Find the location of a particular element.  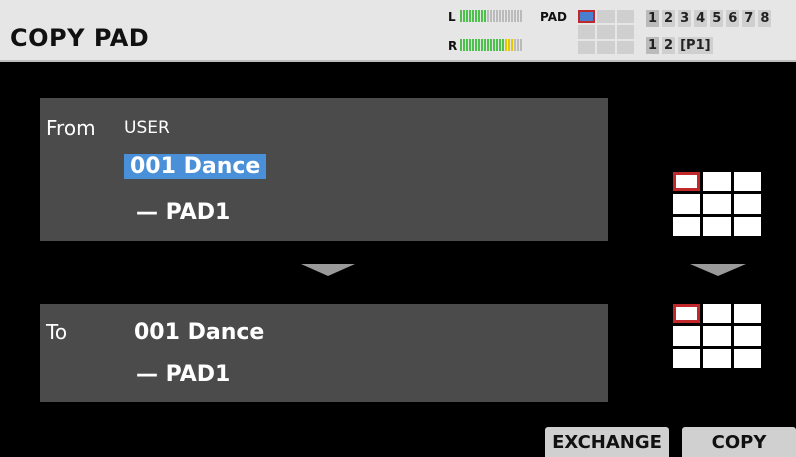

kit-number: 7 is located at coordinates (749, 18).